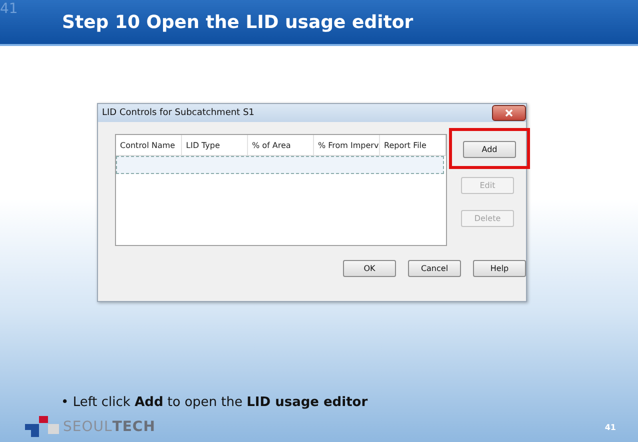  I want to click on dialog-button: Cancel, so click(434, 268).